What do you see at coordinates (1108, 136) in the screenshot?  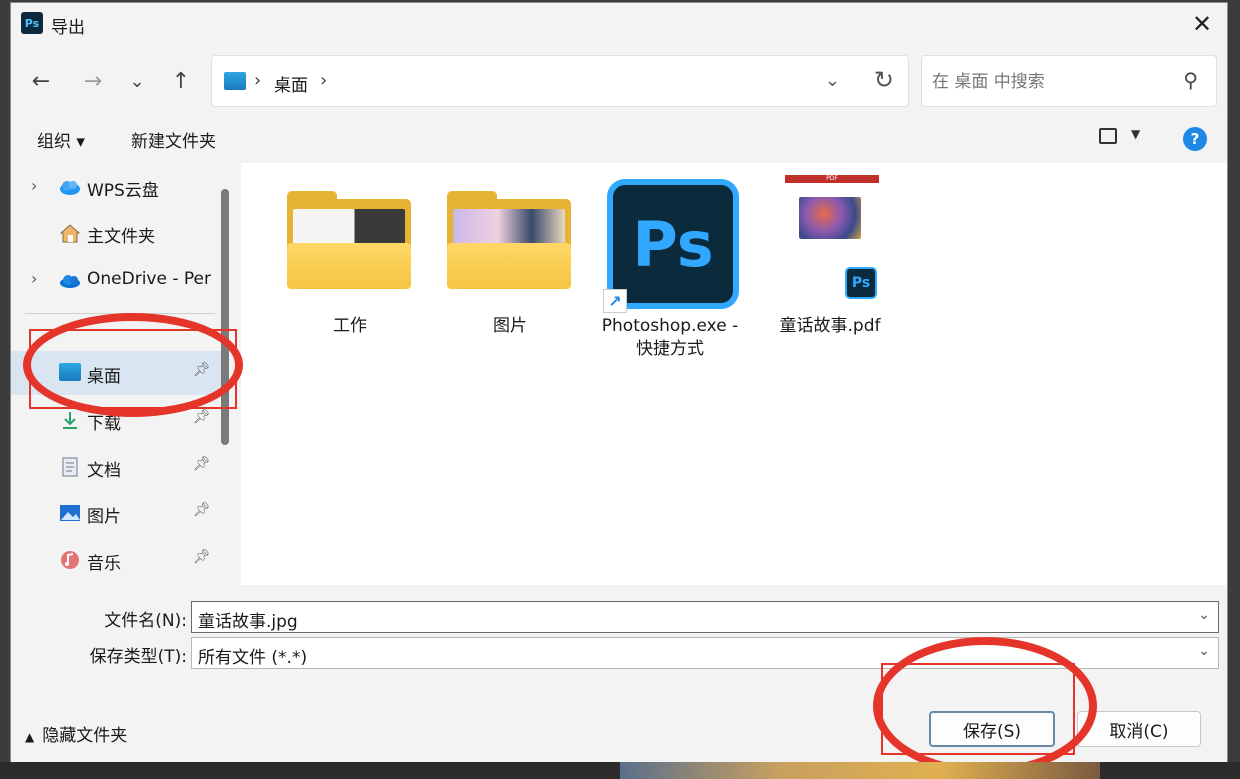 I see `view-mode-icon` at bounding box center [1108, 136].